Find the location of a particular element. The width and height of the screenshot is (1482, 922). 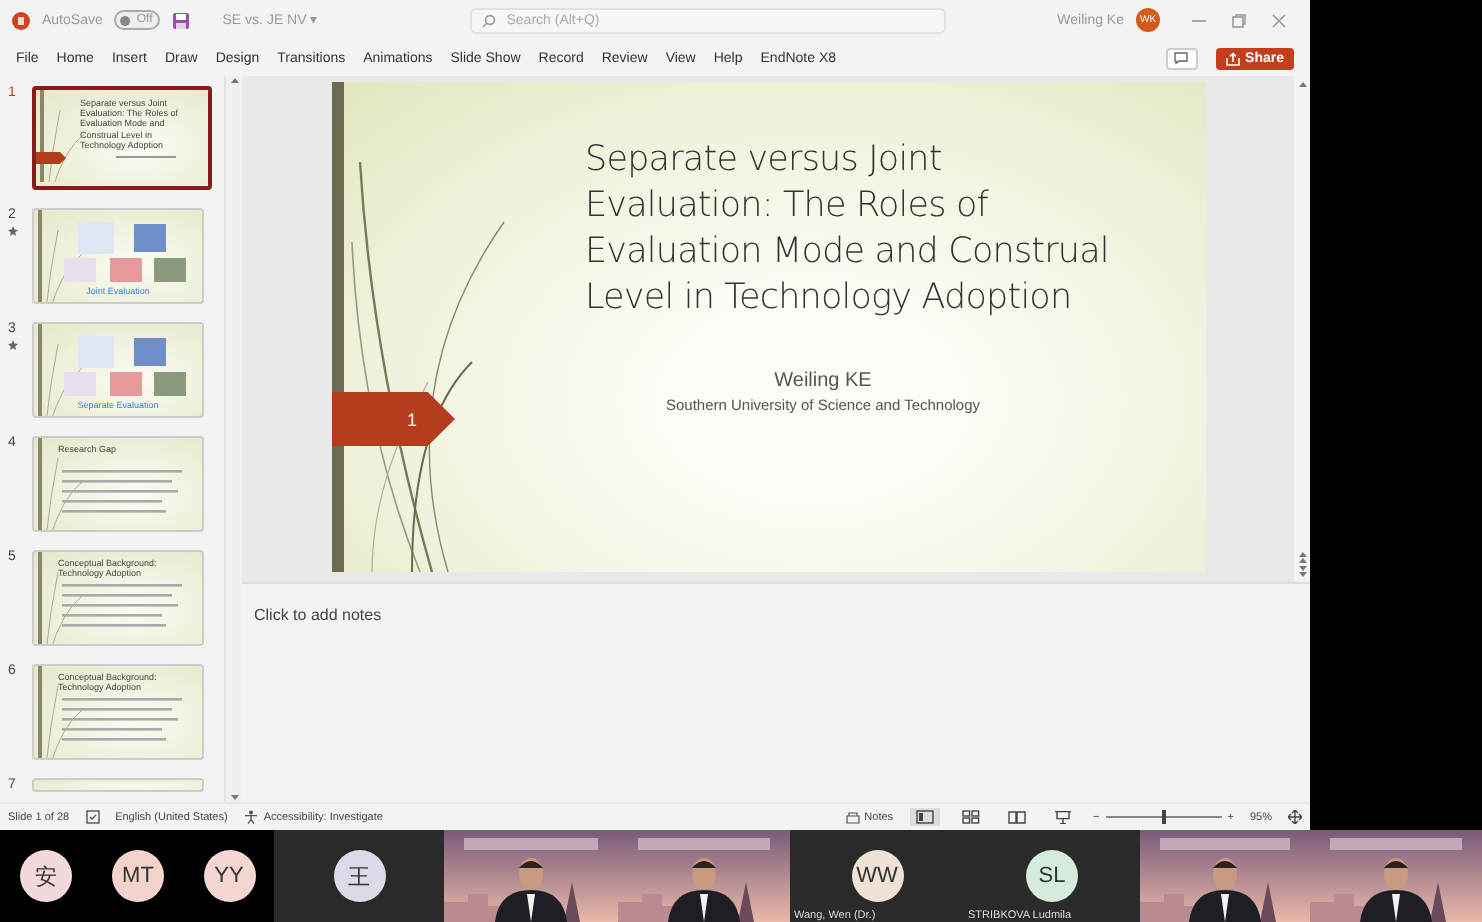

page-nav-icon is located at coordinates (1302, 564).